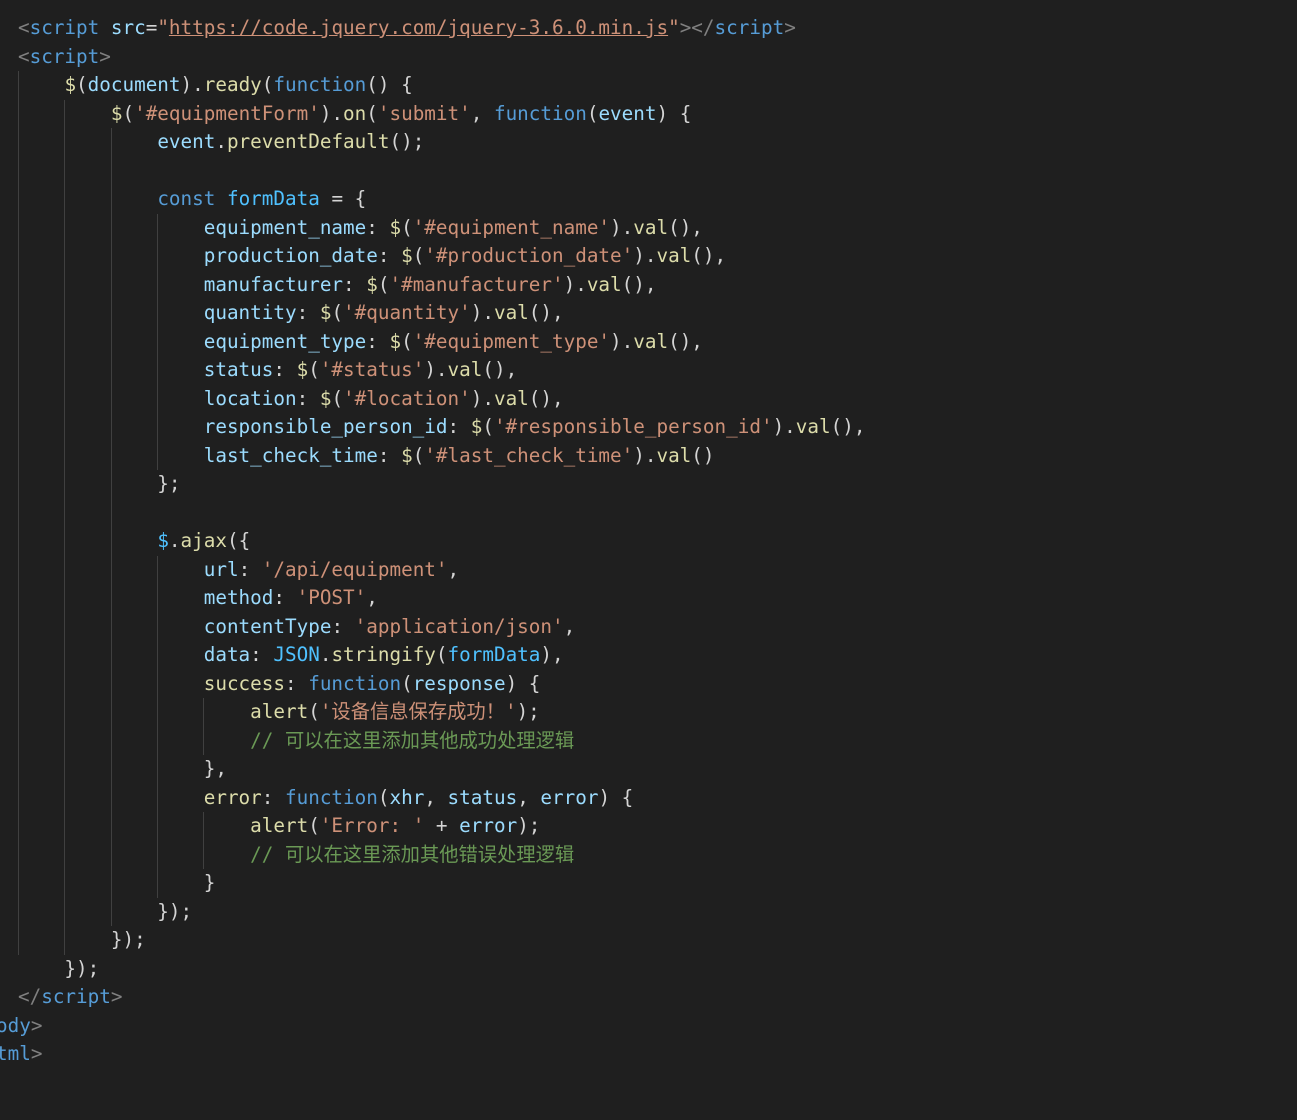 The width and height of the screenshot is (1297, 1120). What do you see at coordinates (238, 369) in the screenshot?
I see `code-token: status` at bounding box center [238, 369].